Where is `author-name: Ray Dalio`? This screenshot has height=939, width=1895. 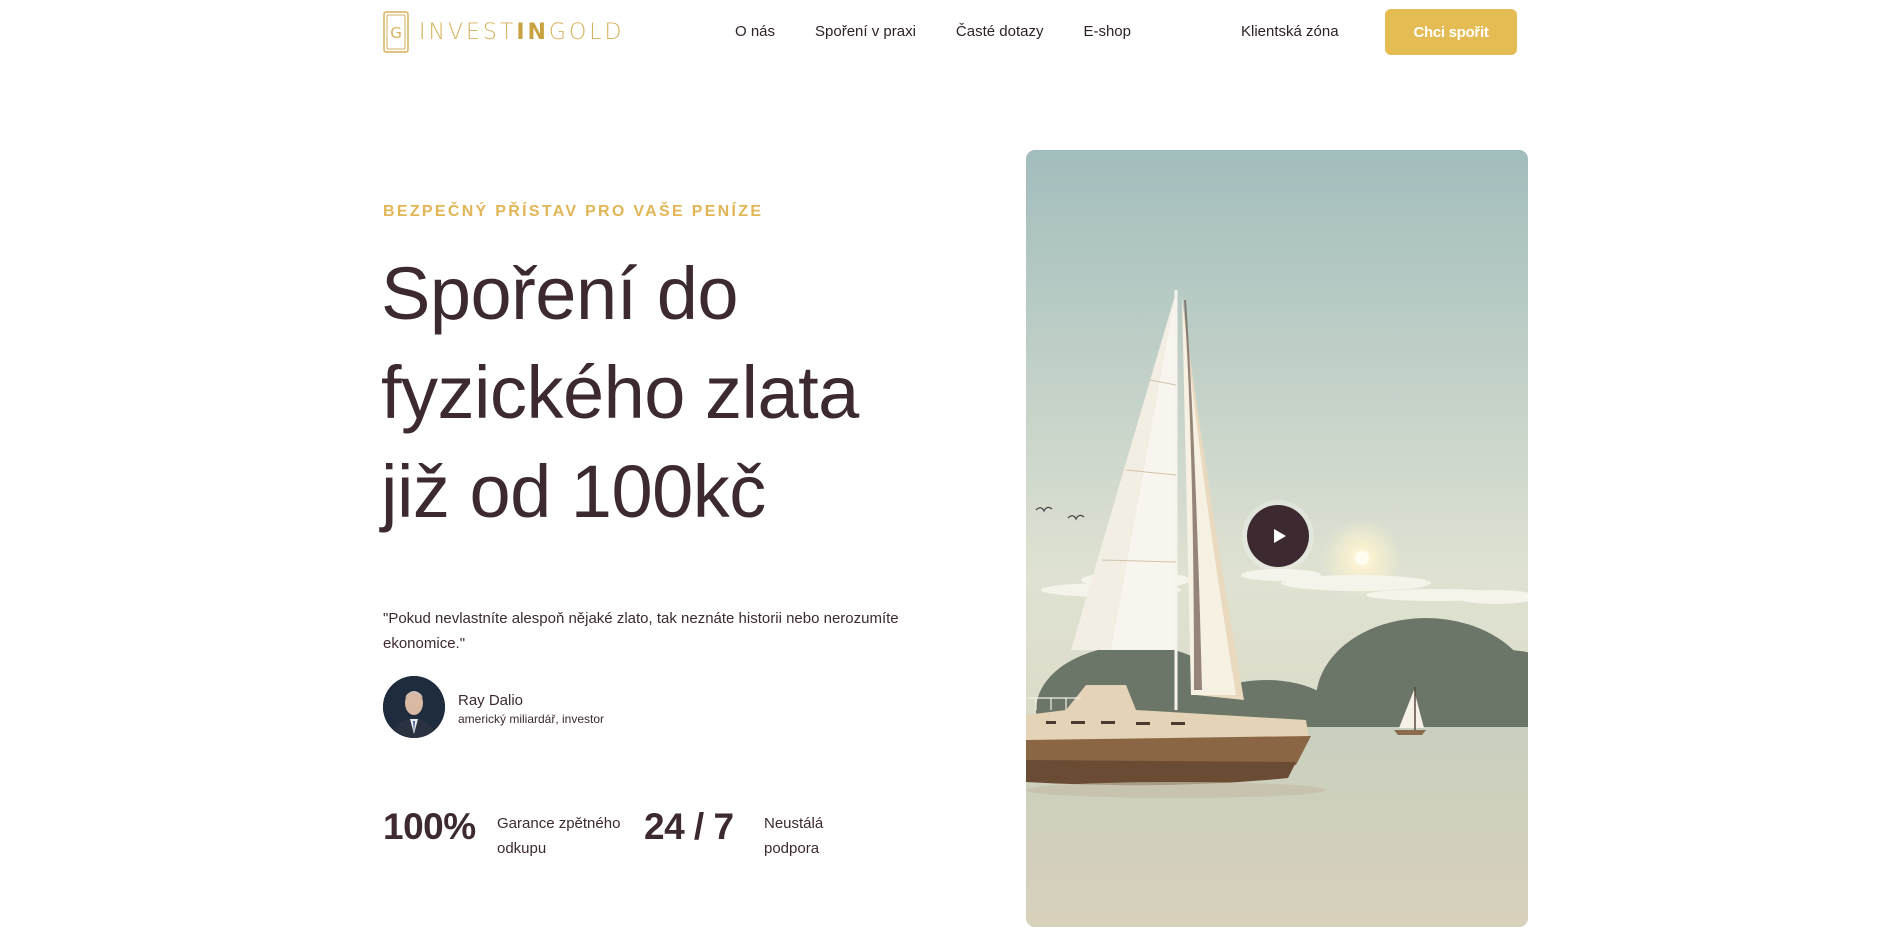 author-name: Ray Dalio is located at coordinates (491, 700).